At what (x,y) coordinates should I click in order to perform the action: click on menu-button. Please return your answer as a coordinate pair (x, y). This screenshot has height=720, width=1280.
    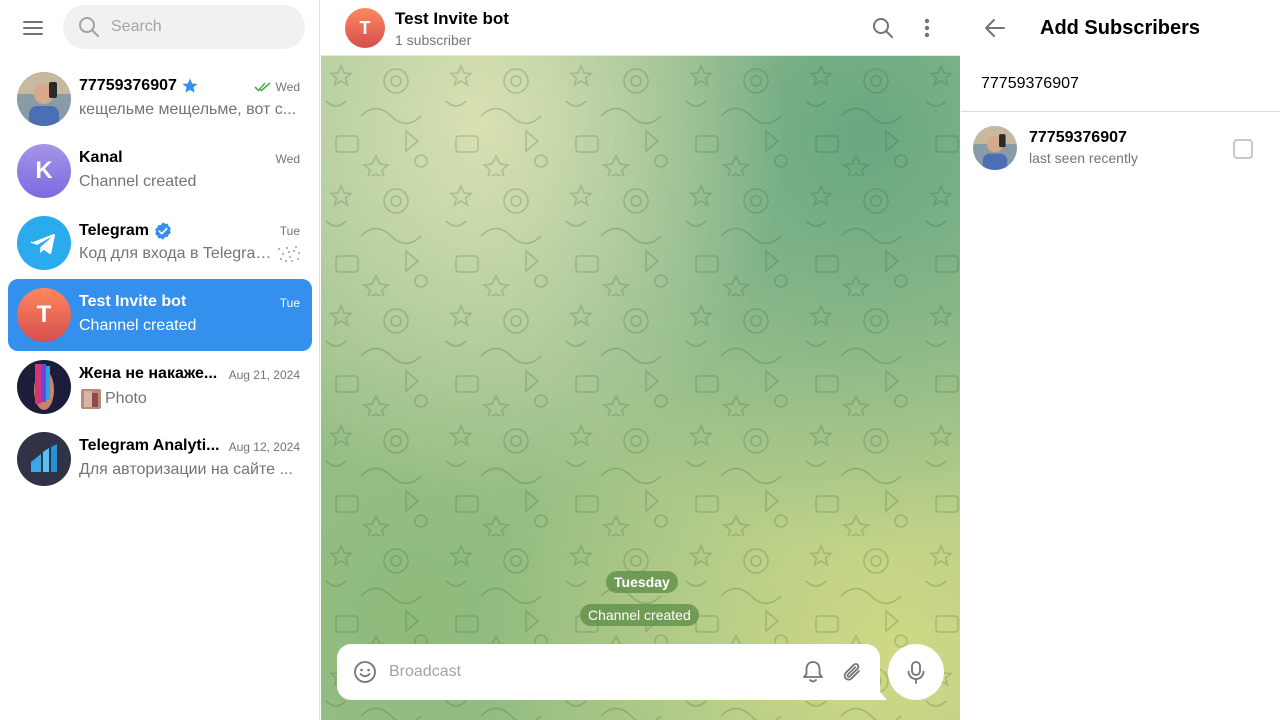
    Looking at the image, I should click on (33, 28).